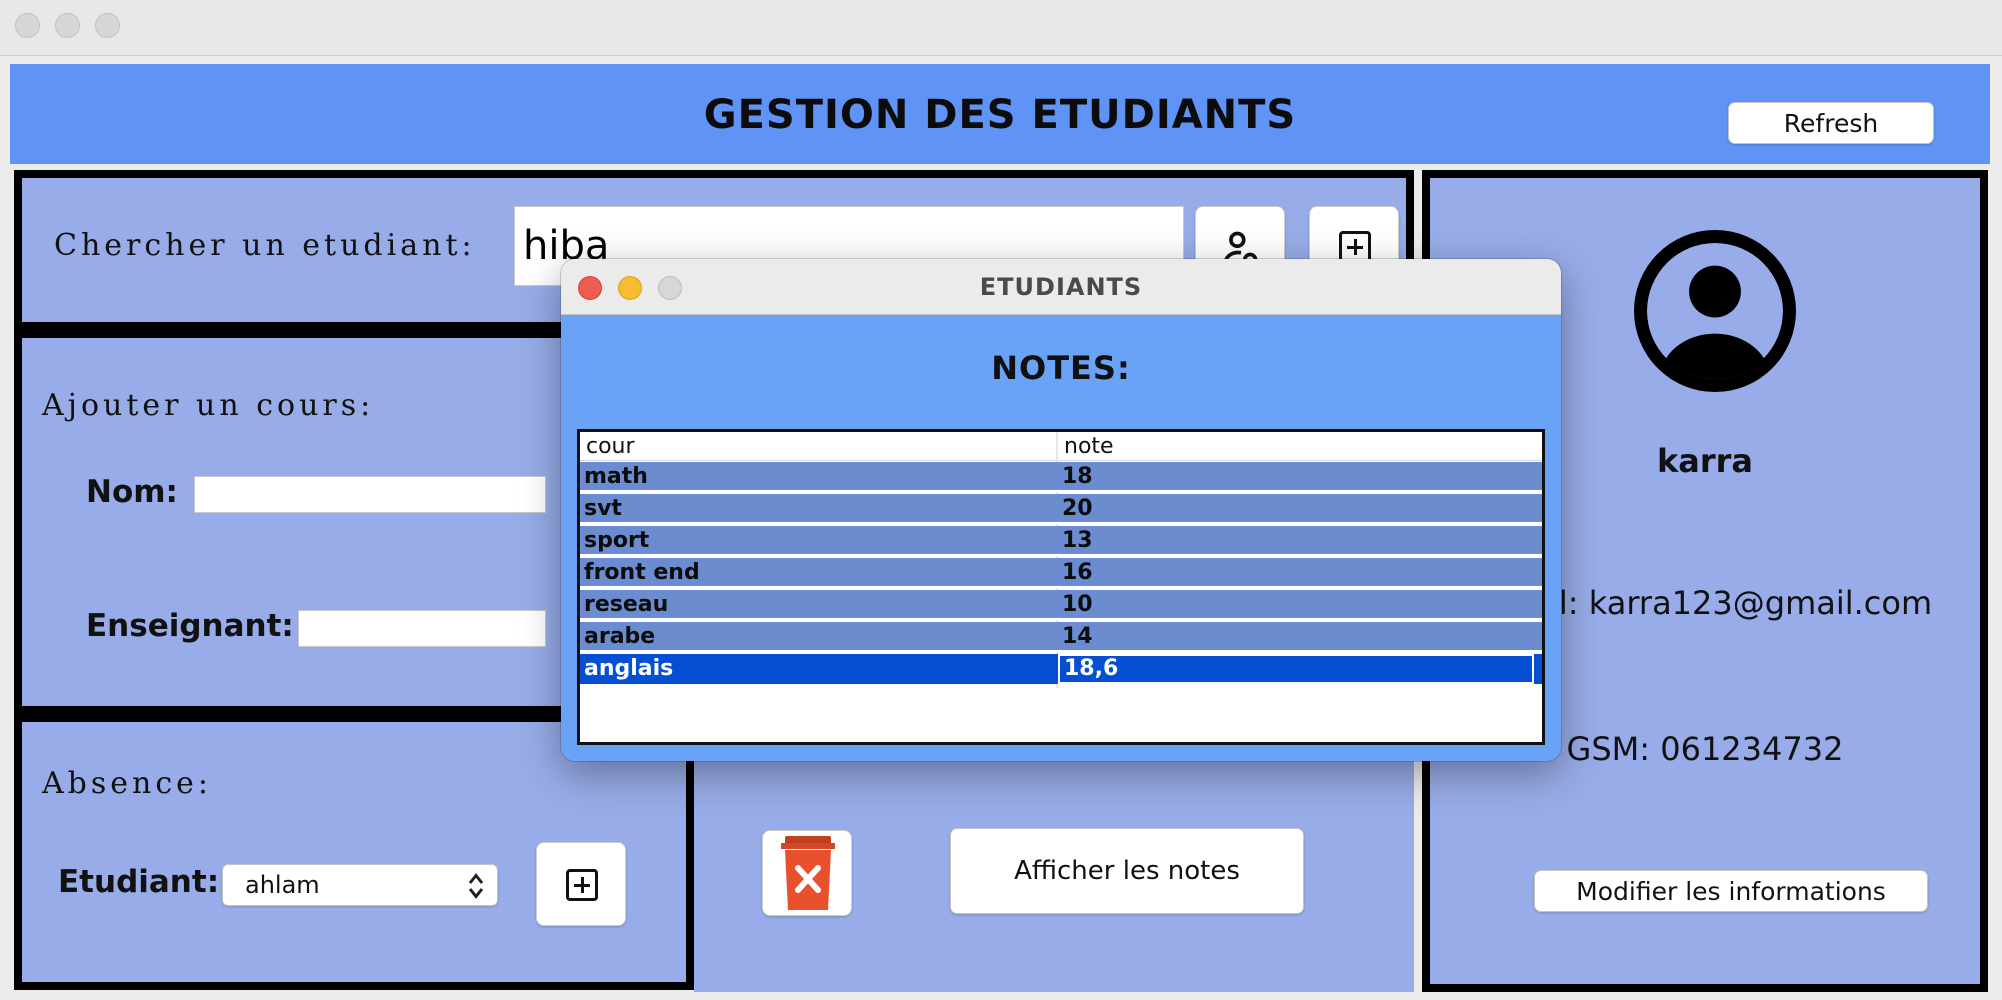  I want to click on add-absence-button, so click(581, 884).